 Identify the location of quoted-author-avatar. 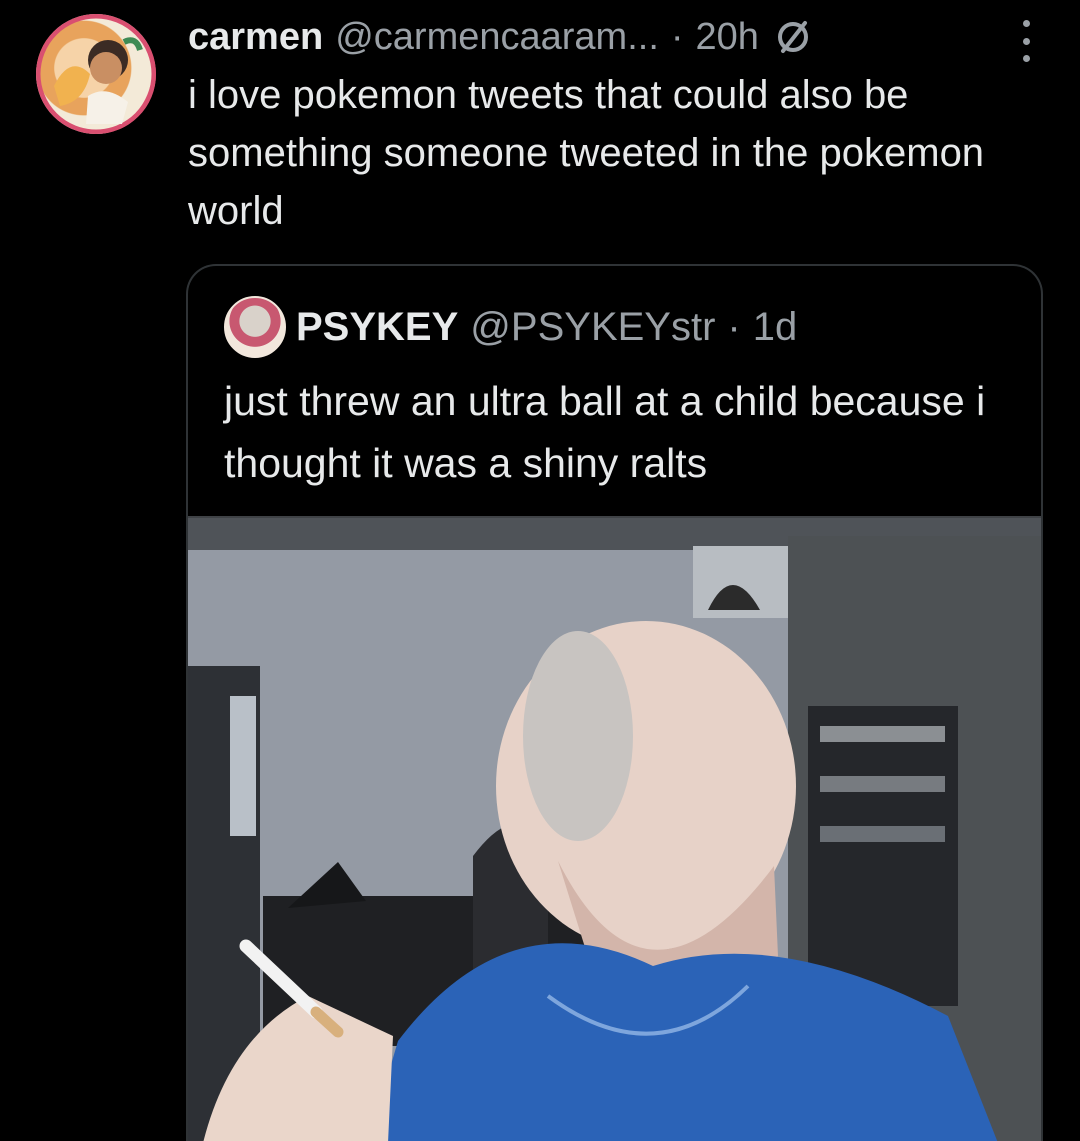
(255, 327).